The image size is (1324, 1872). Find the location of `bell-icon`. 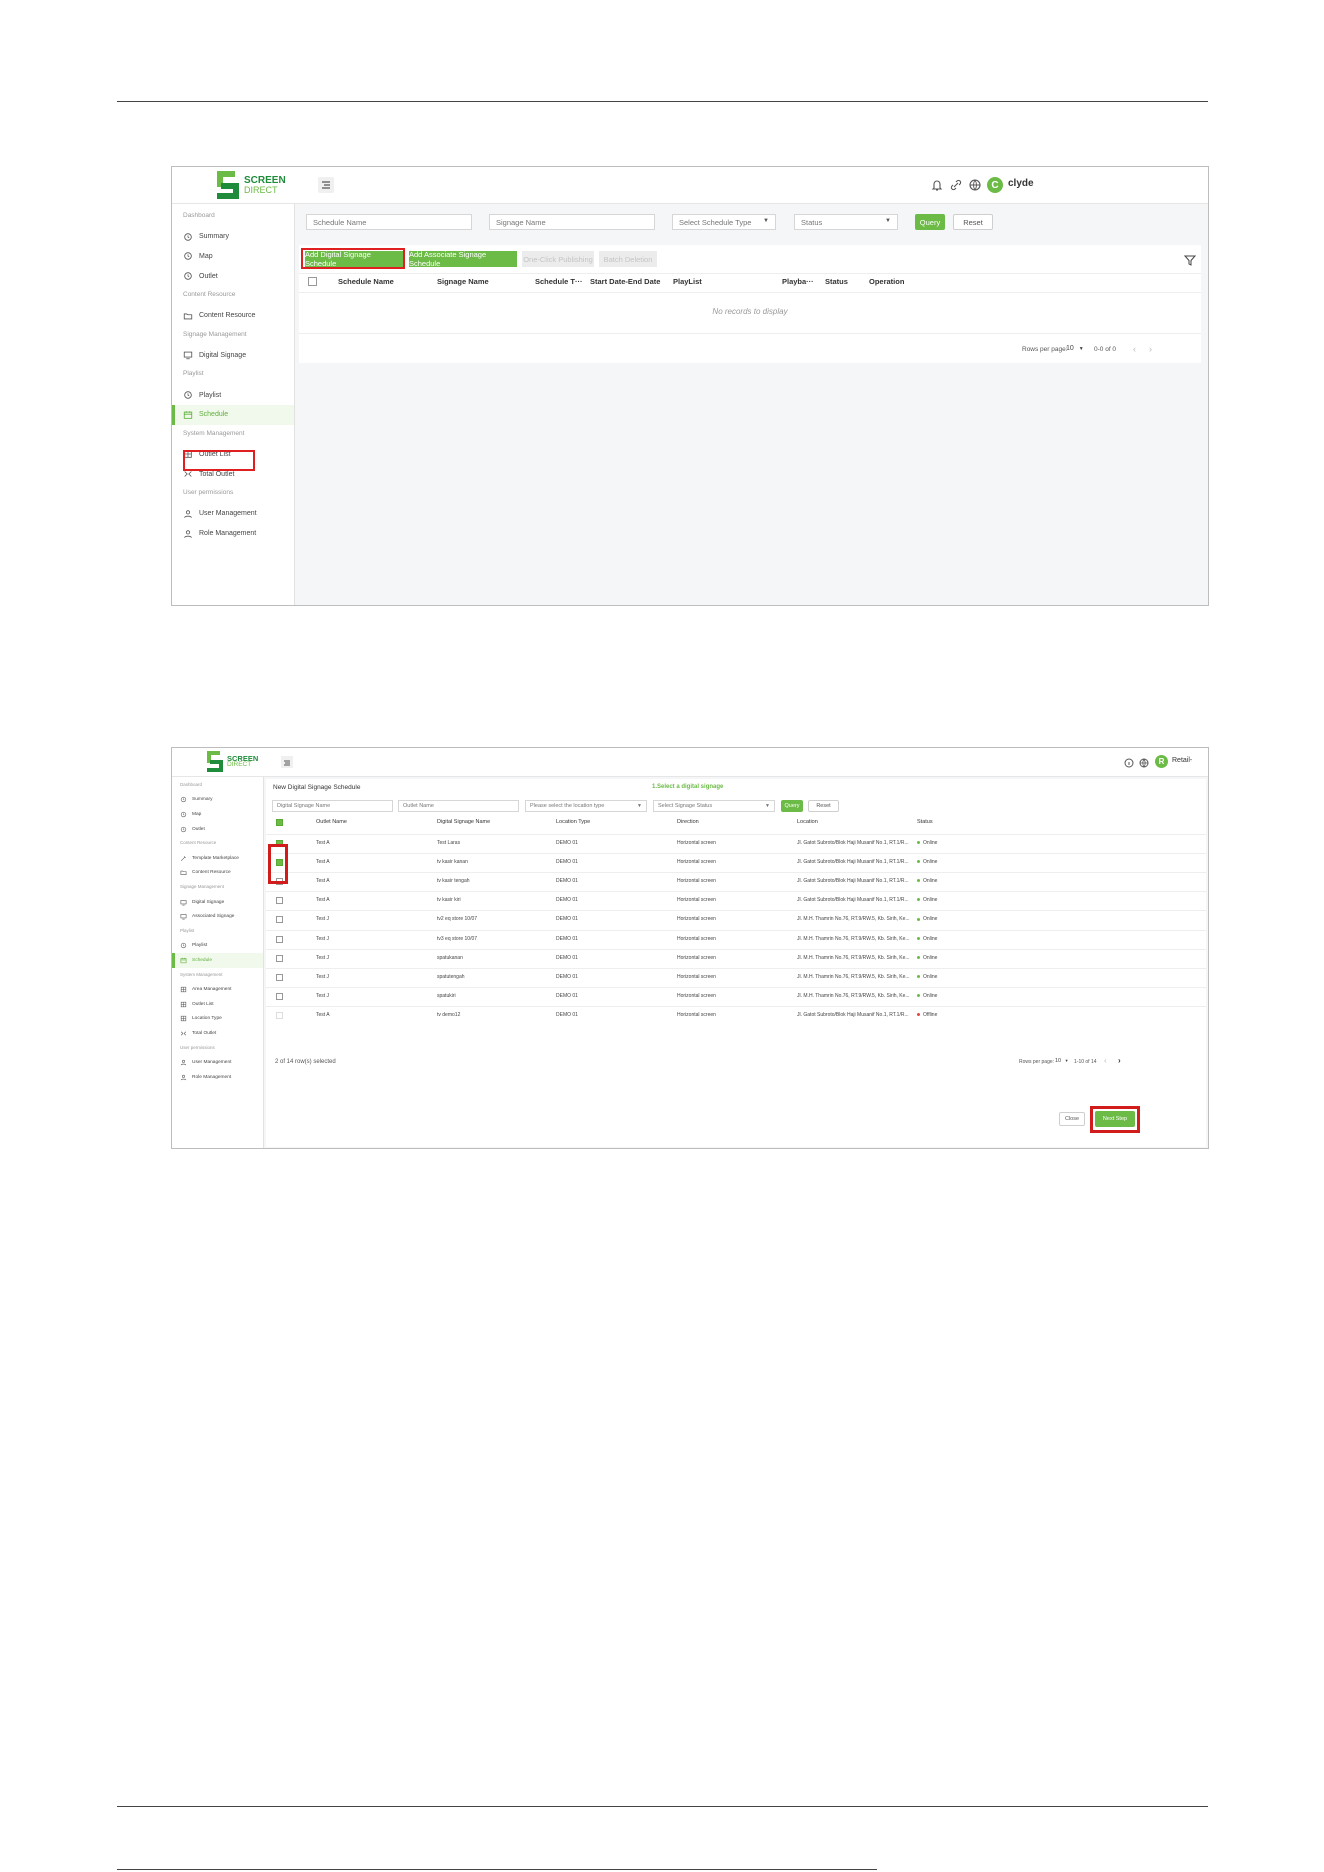

bell-icon is located at coordinates (937, 187).